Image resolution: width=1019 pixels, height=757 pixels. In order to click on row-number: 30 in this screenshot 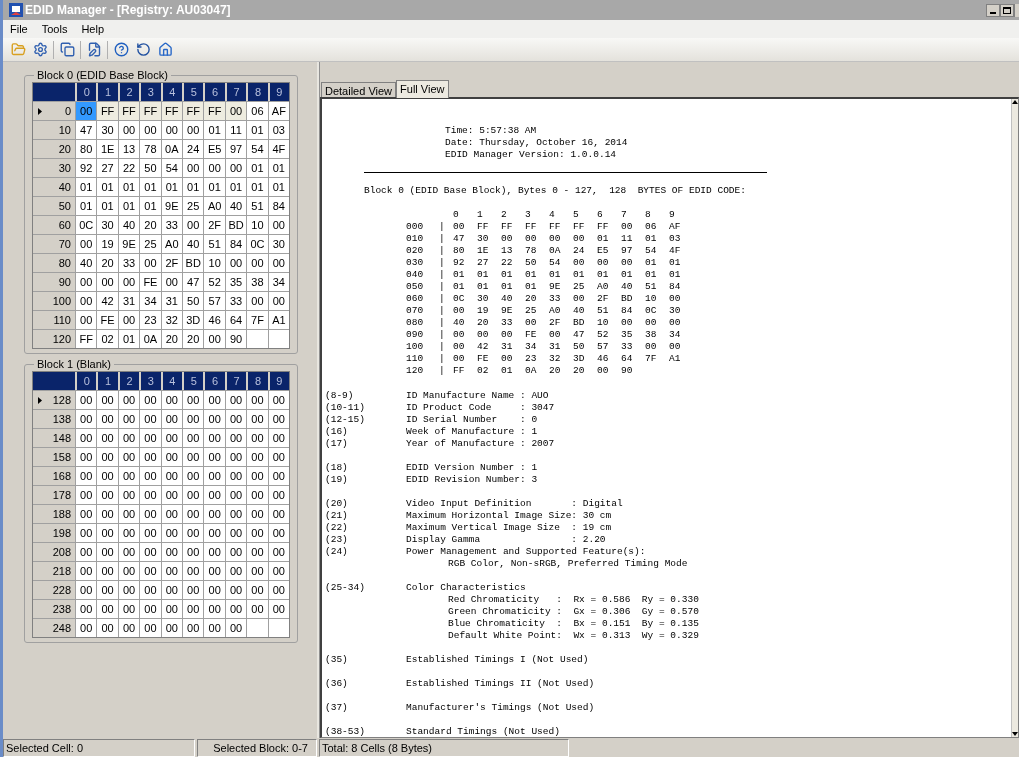, I will do `click(64, 168)`.